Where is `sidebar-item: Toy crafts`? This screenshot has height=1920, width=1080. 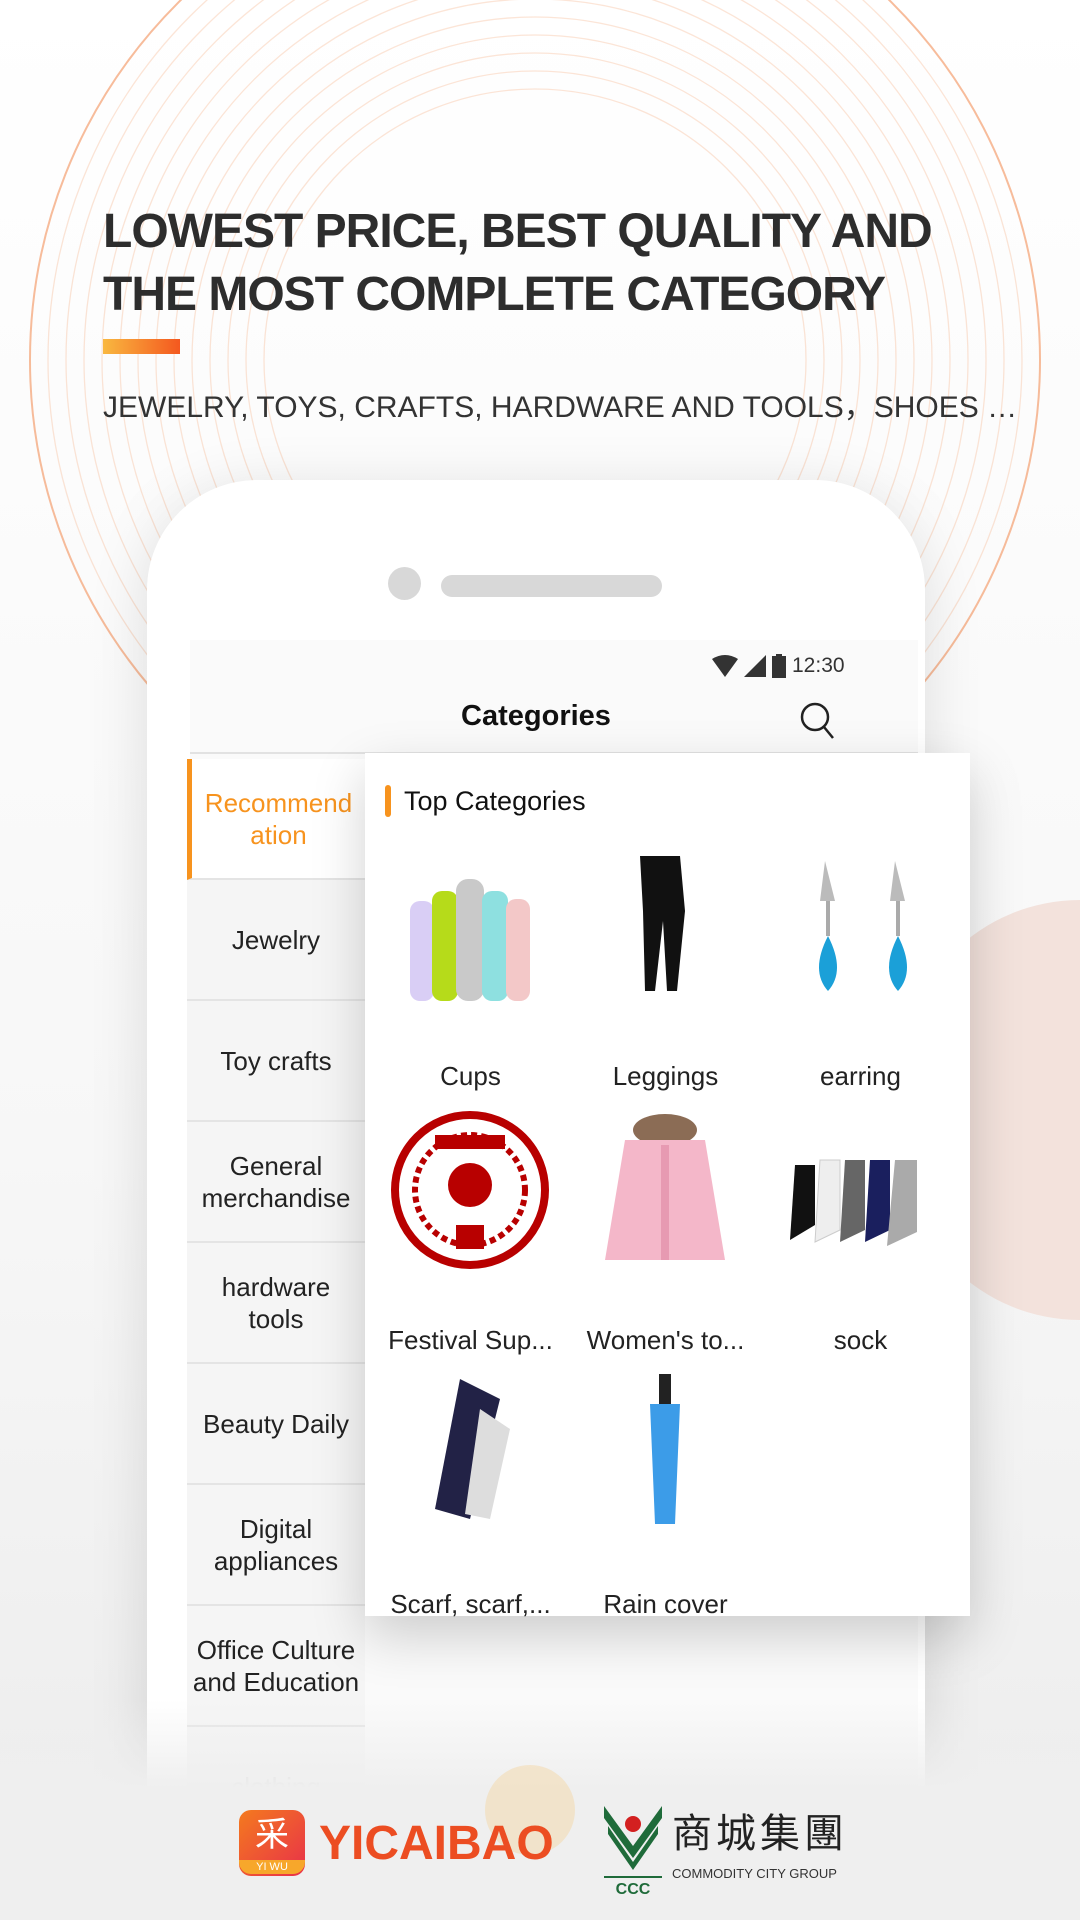 sidebar-item: Toy crafts is located at coordinates (276, 1061).